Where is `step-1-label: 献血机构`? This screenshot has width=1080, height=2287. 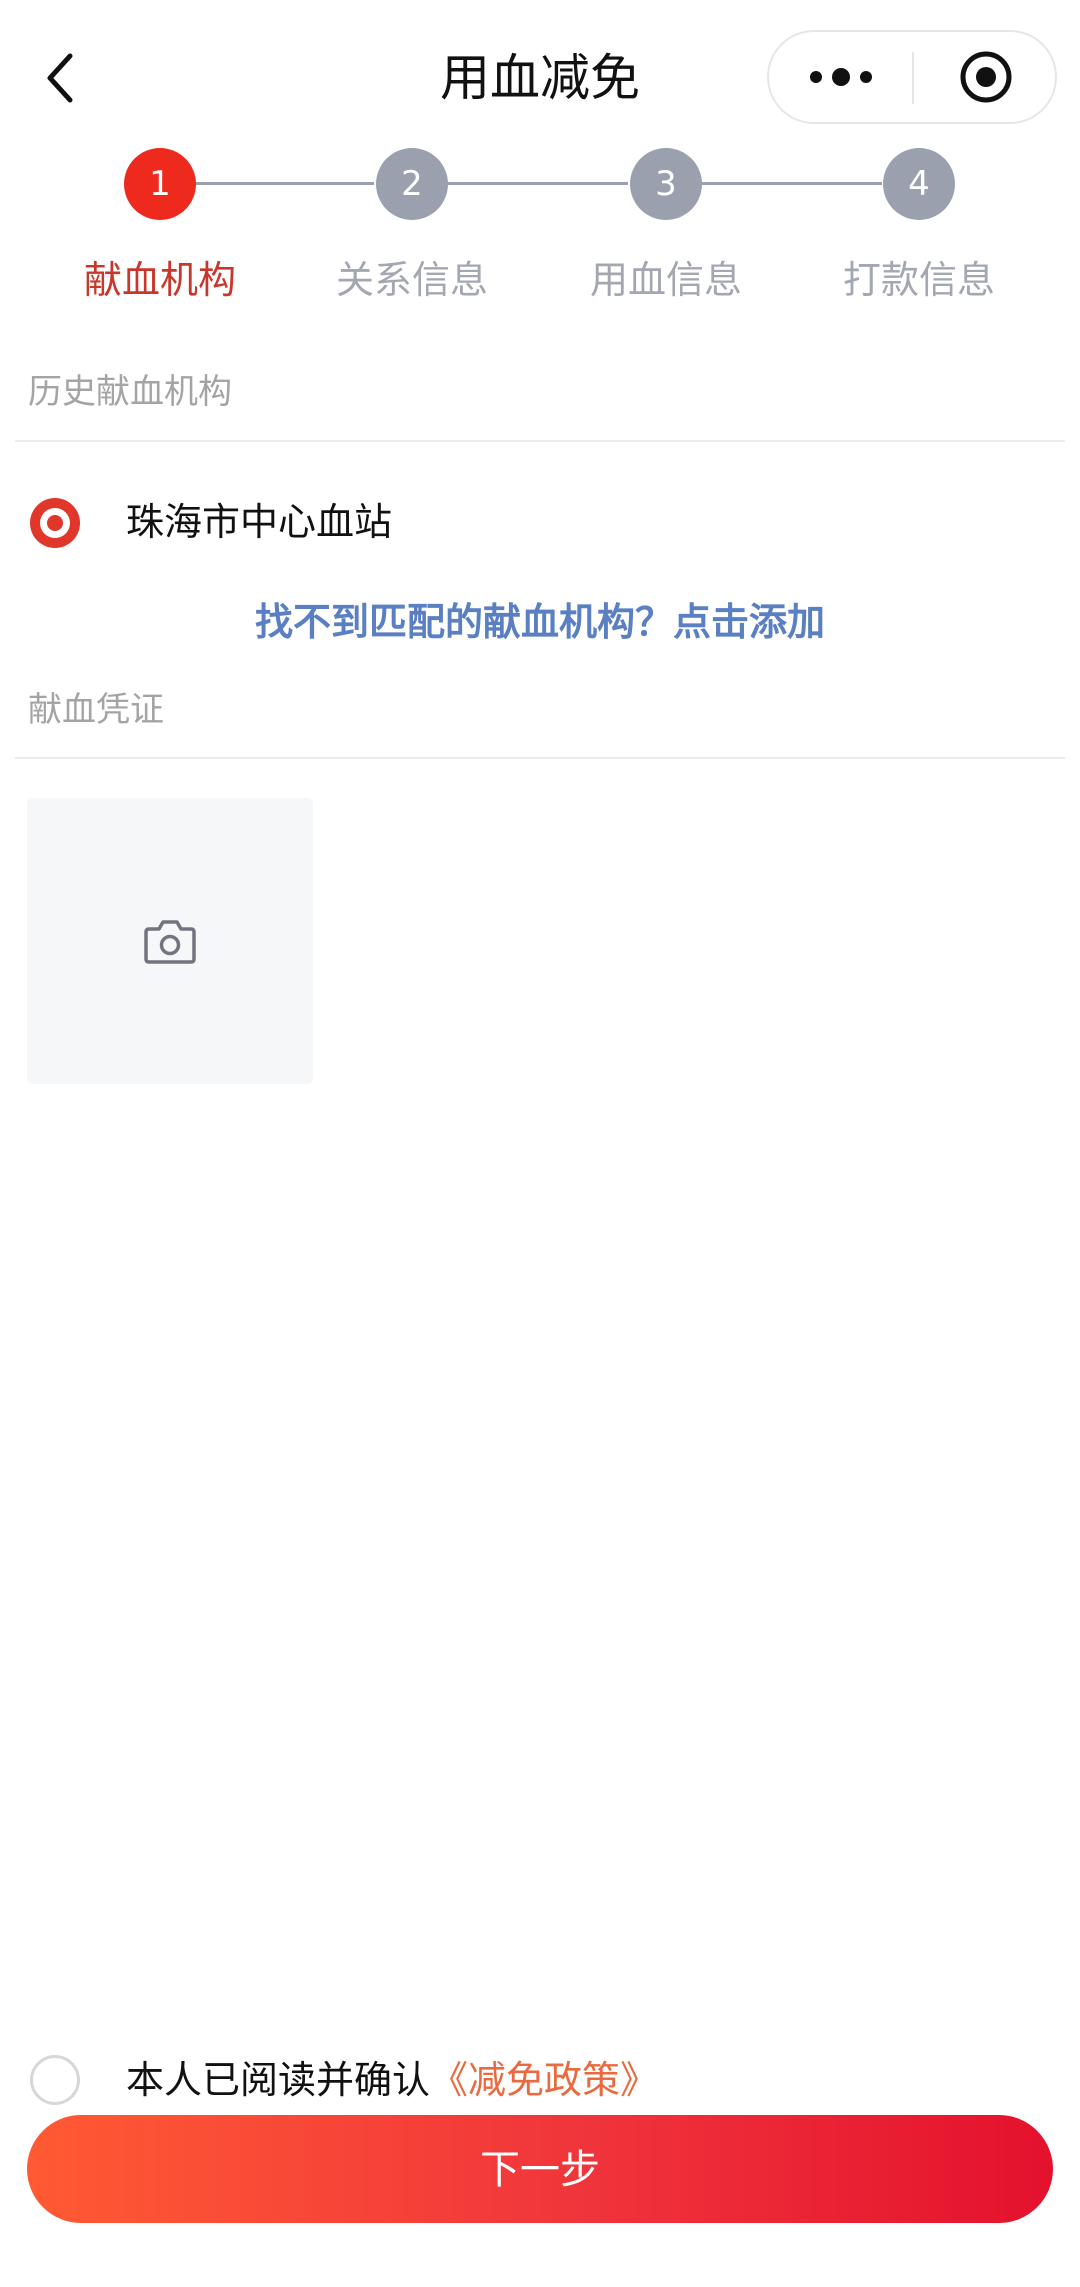
step-1-label: 献血机构 is located at coordinates (159, 280).